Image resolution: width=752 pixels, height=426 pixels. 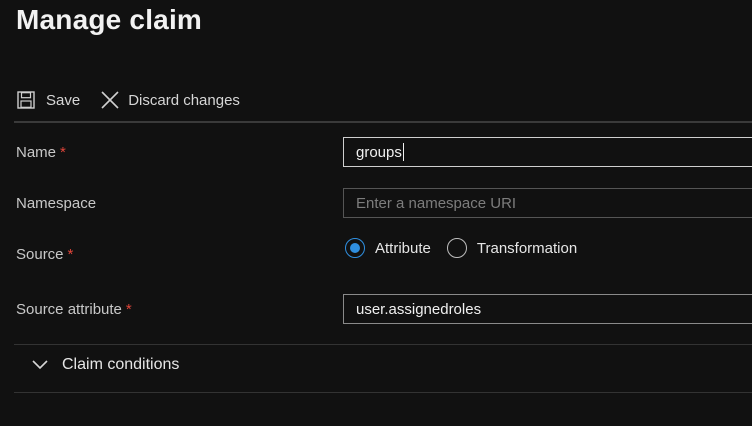 I want to click on source-radio-group: Attribute Transformation, so click(x=469, y=248).